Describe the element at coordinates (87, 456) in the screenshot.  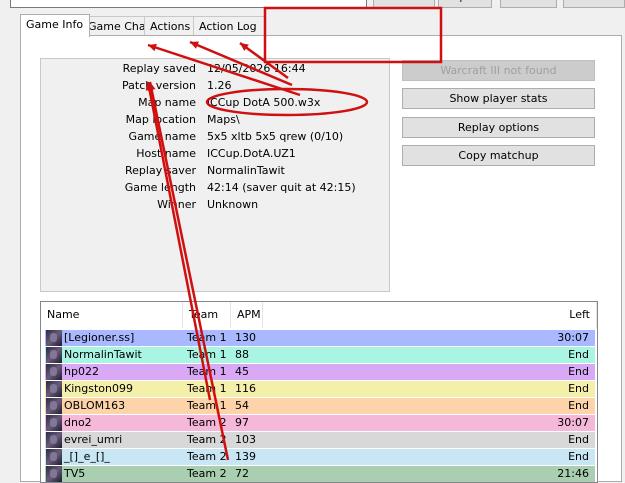
I see `player-name: _[]_e_[]_` at that location.